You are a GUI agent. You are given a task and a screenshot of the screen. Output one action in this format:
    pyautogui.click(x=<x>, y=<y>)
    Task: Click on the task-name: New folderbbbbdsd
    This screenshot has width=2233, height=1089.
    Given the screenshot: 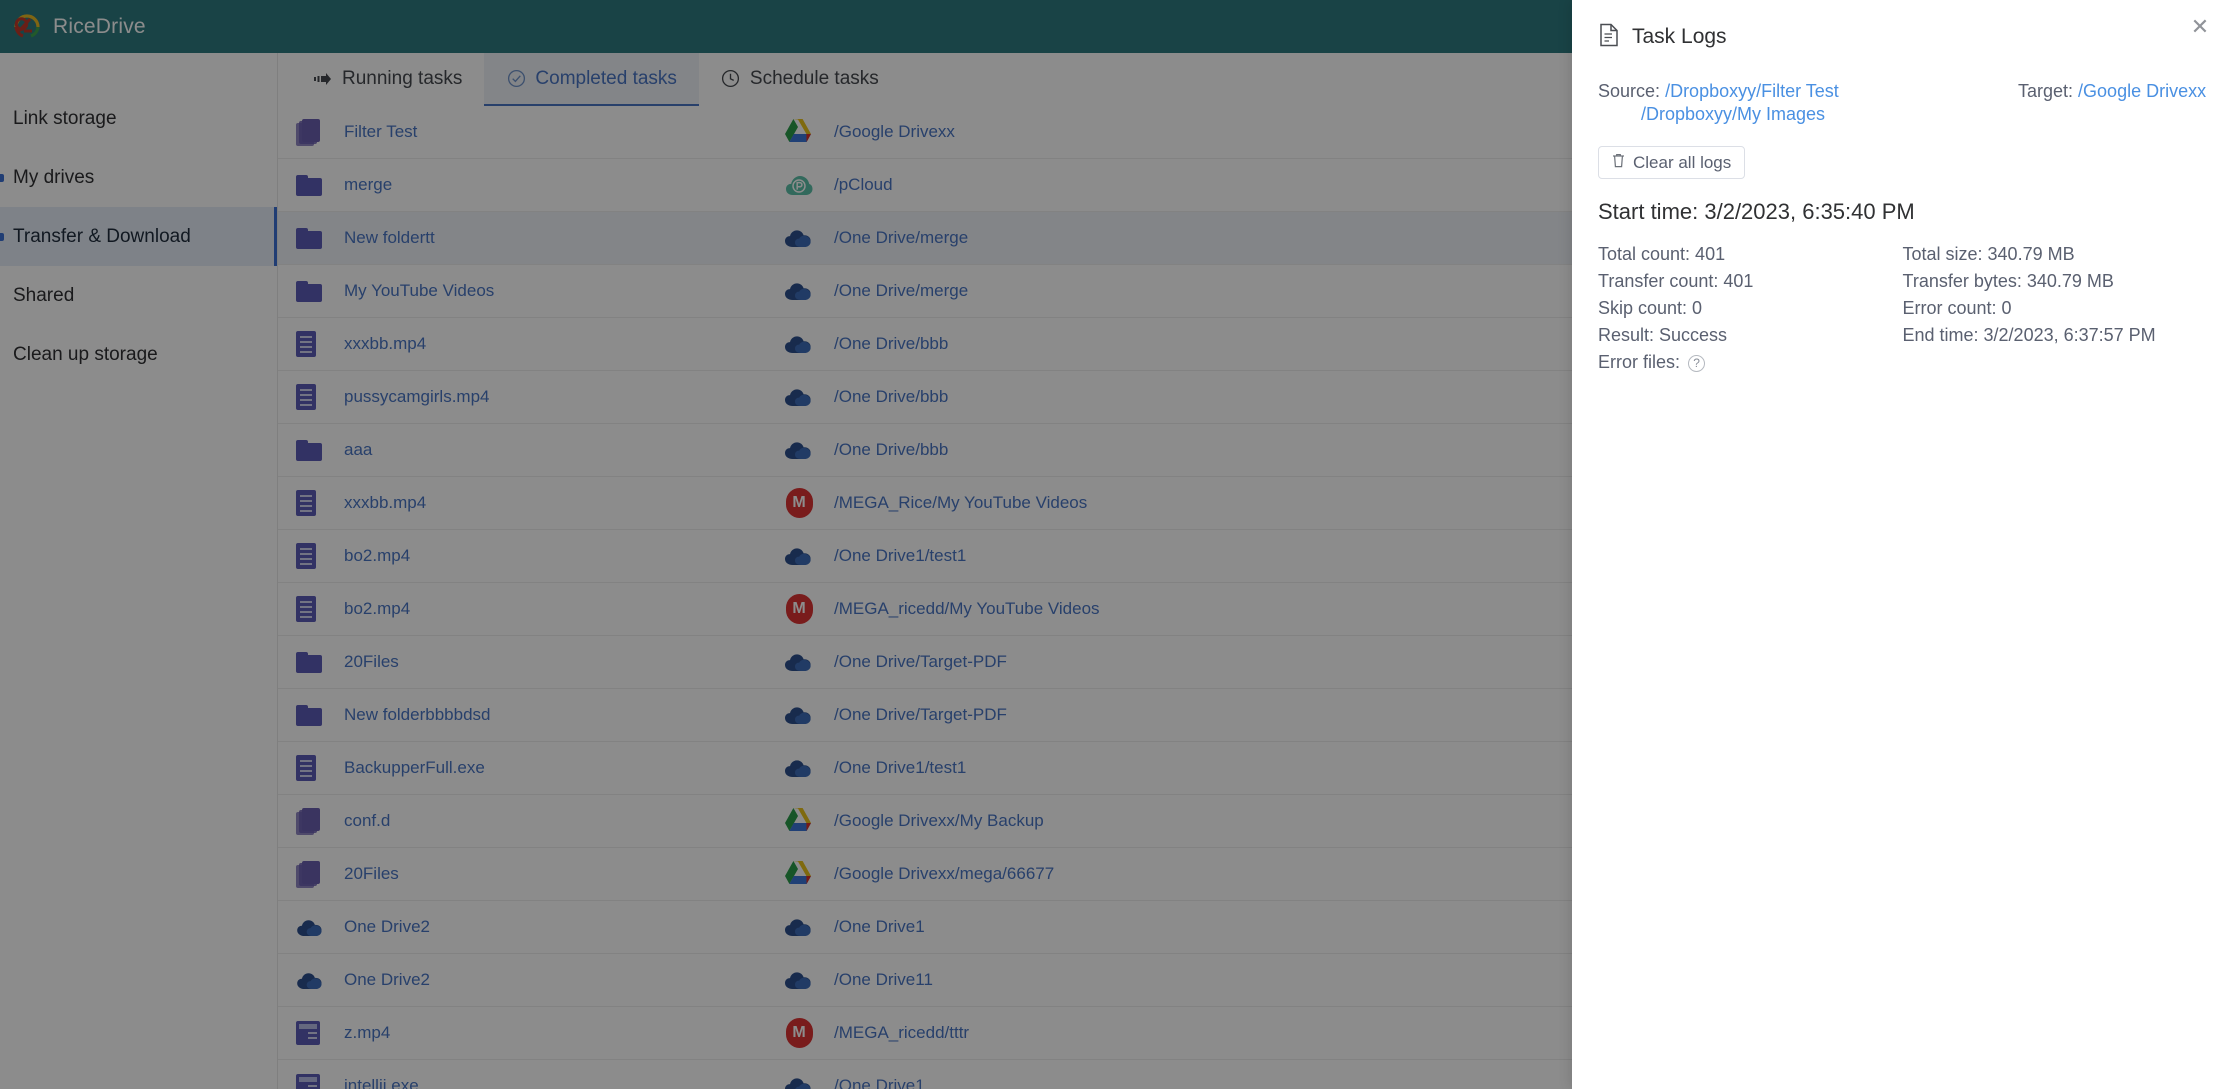 What is the action you would take?
    pyautogui.click(x=559, y=715)
    